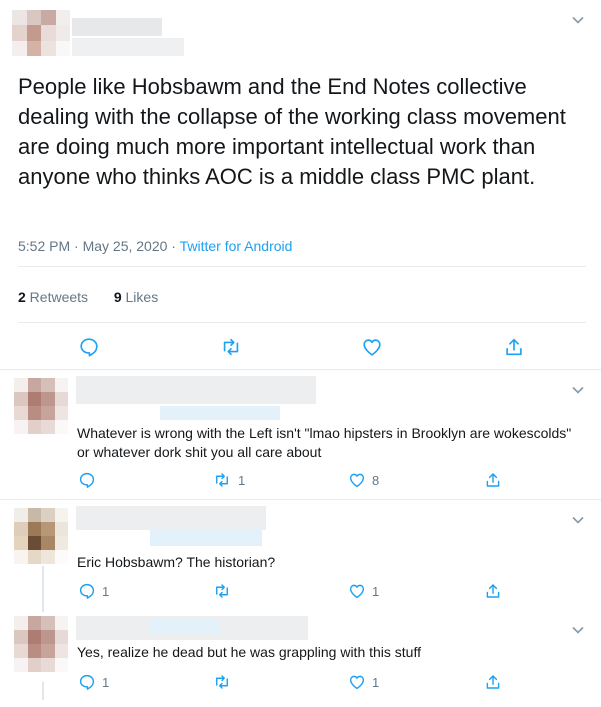 This screenshot has width=601, height=707. I want to click on like-button: 8, so click(363, 480).